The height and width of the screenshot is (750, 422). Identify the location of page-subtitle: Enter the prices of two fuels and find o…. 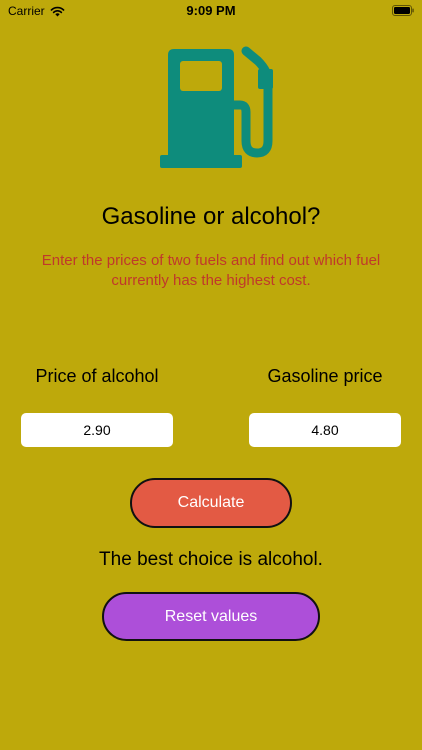
(211, 270).